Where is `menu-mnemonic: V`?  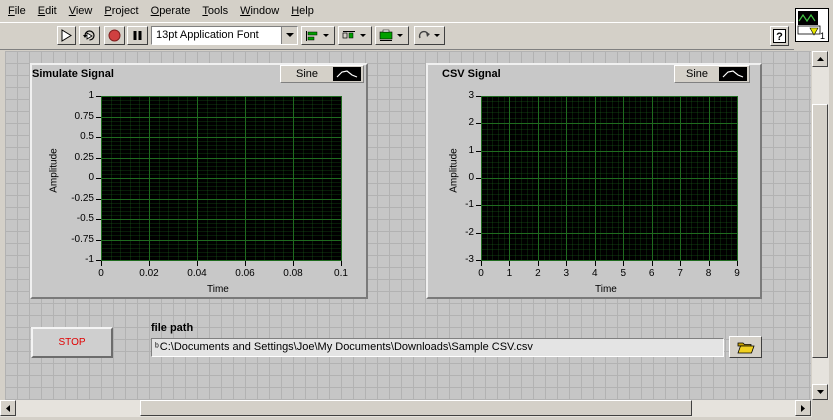
menu-mnemonic: V is located at coordinates (72, 11).